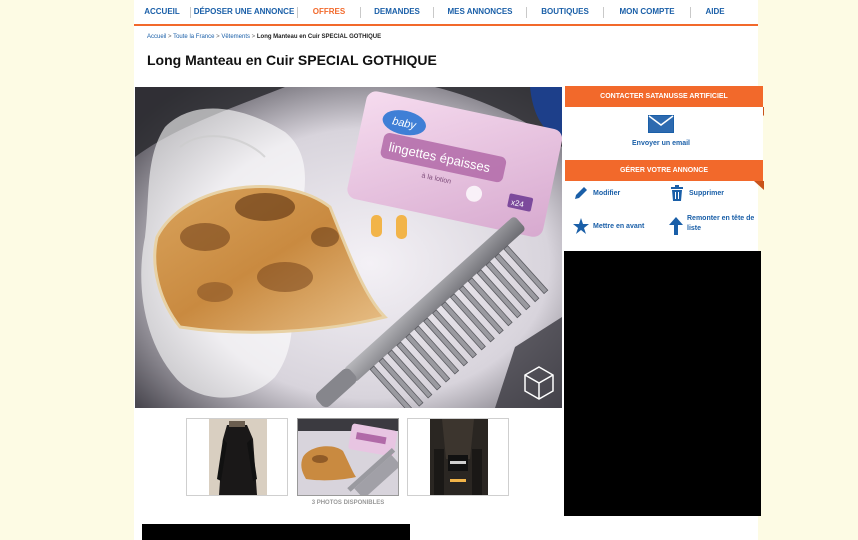 The height and width of the screenshot is (540, 858). What do you see at coordinates (677, 193) in the screenshot?
I see `trash-icon` at bounding box center [677, 193].